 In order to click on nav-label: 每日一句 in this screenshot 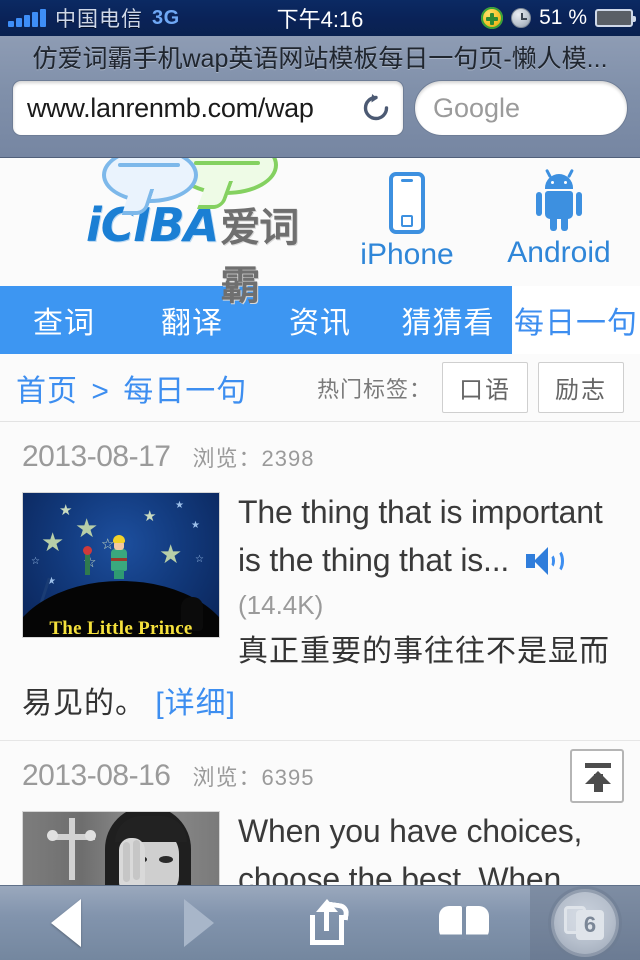, I will do `click(576, 323)`.